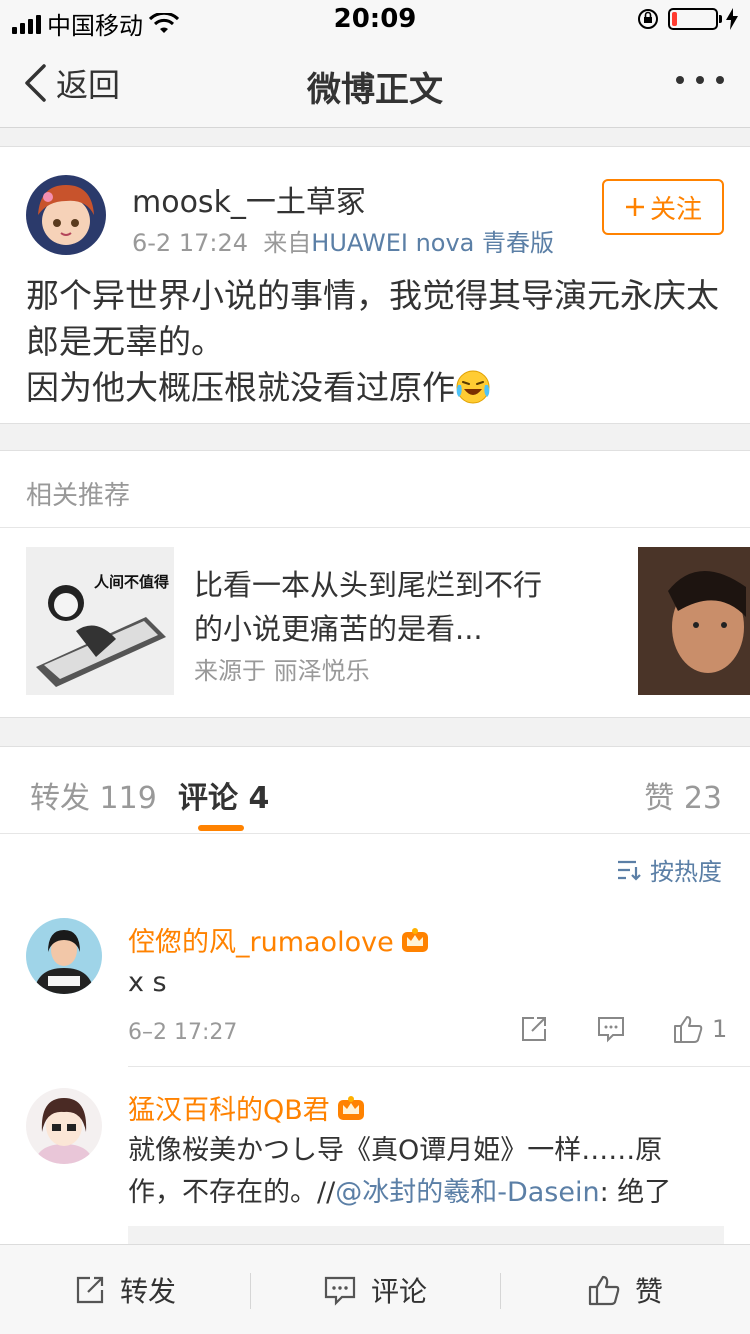 The image size is (750, 1334). I want to click on recommend-source-prefix: 来源于, so click(230, 671).